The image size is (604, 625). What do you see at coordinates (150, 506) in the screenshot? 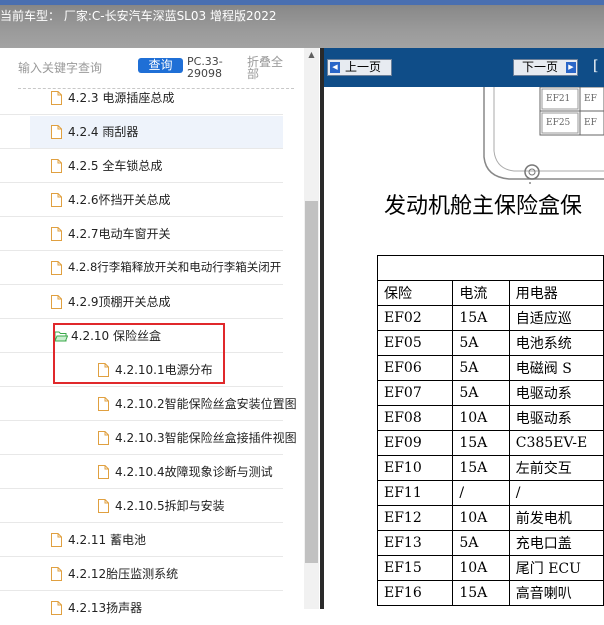
I see `tree-item-4-2-10-5: 4.2.10.5拆卸与安装` at bounding box center [150, 506].